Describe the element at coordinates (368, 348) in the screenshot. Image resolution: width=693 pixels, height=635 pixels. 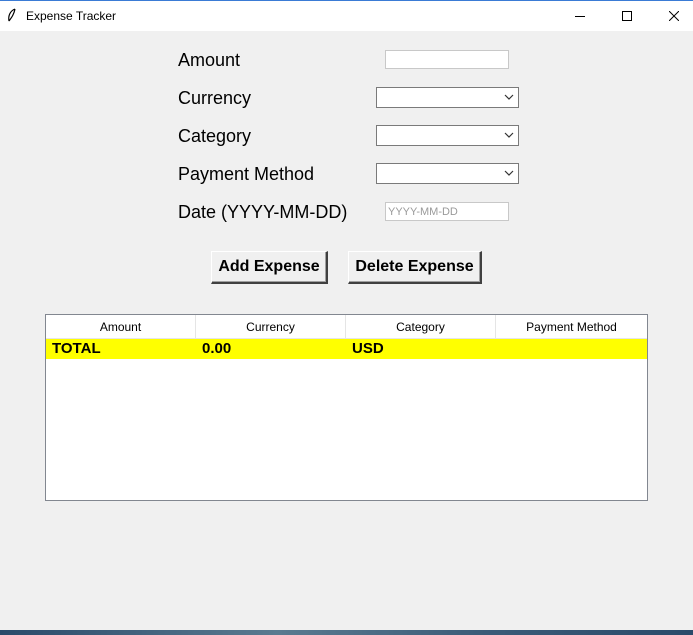
I see `total-currency-cell: USD` at that location.